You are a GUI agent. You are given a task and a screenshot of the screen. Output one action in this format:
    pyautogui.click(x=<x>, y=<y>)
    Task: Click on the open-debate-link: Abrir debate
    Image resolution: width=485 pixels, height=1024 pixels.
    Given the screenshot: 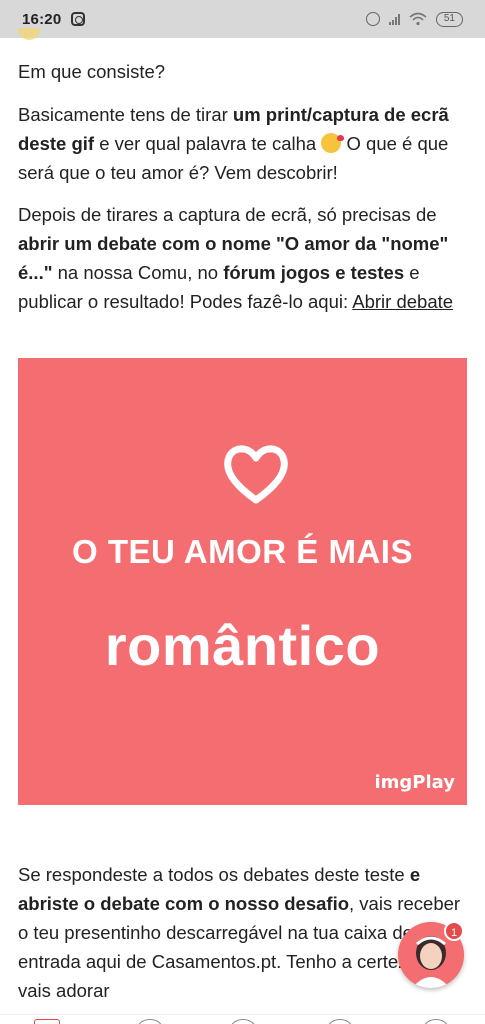 What is the action you would take?
    pyautogui.click(x=402, y=301)
    